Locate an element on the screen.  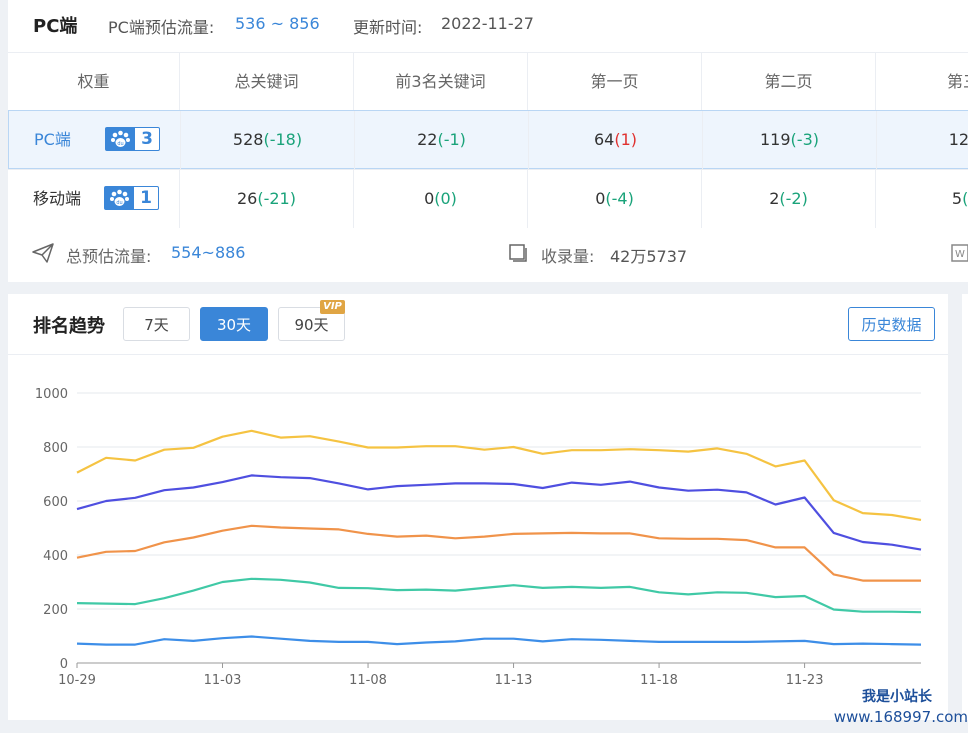
x-tick-label: 11-13 is located at coordinates (514, 680).